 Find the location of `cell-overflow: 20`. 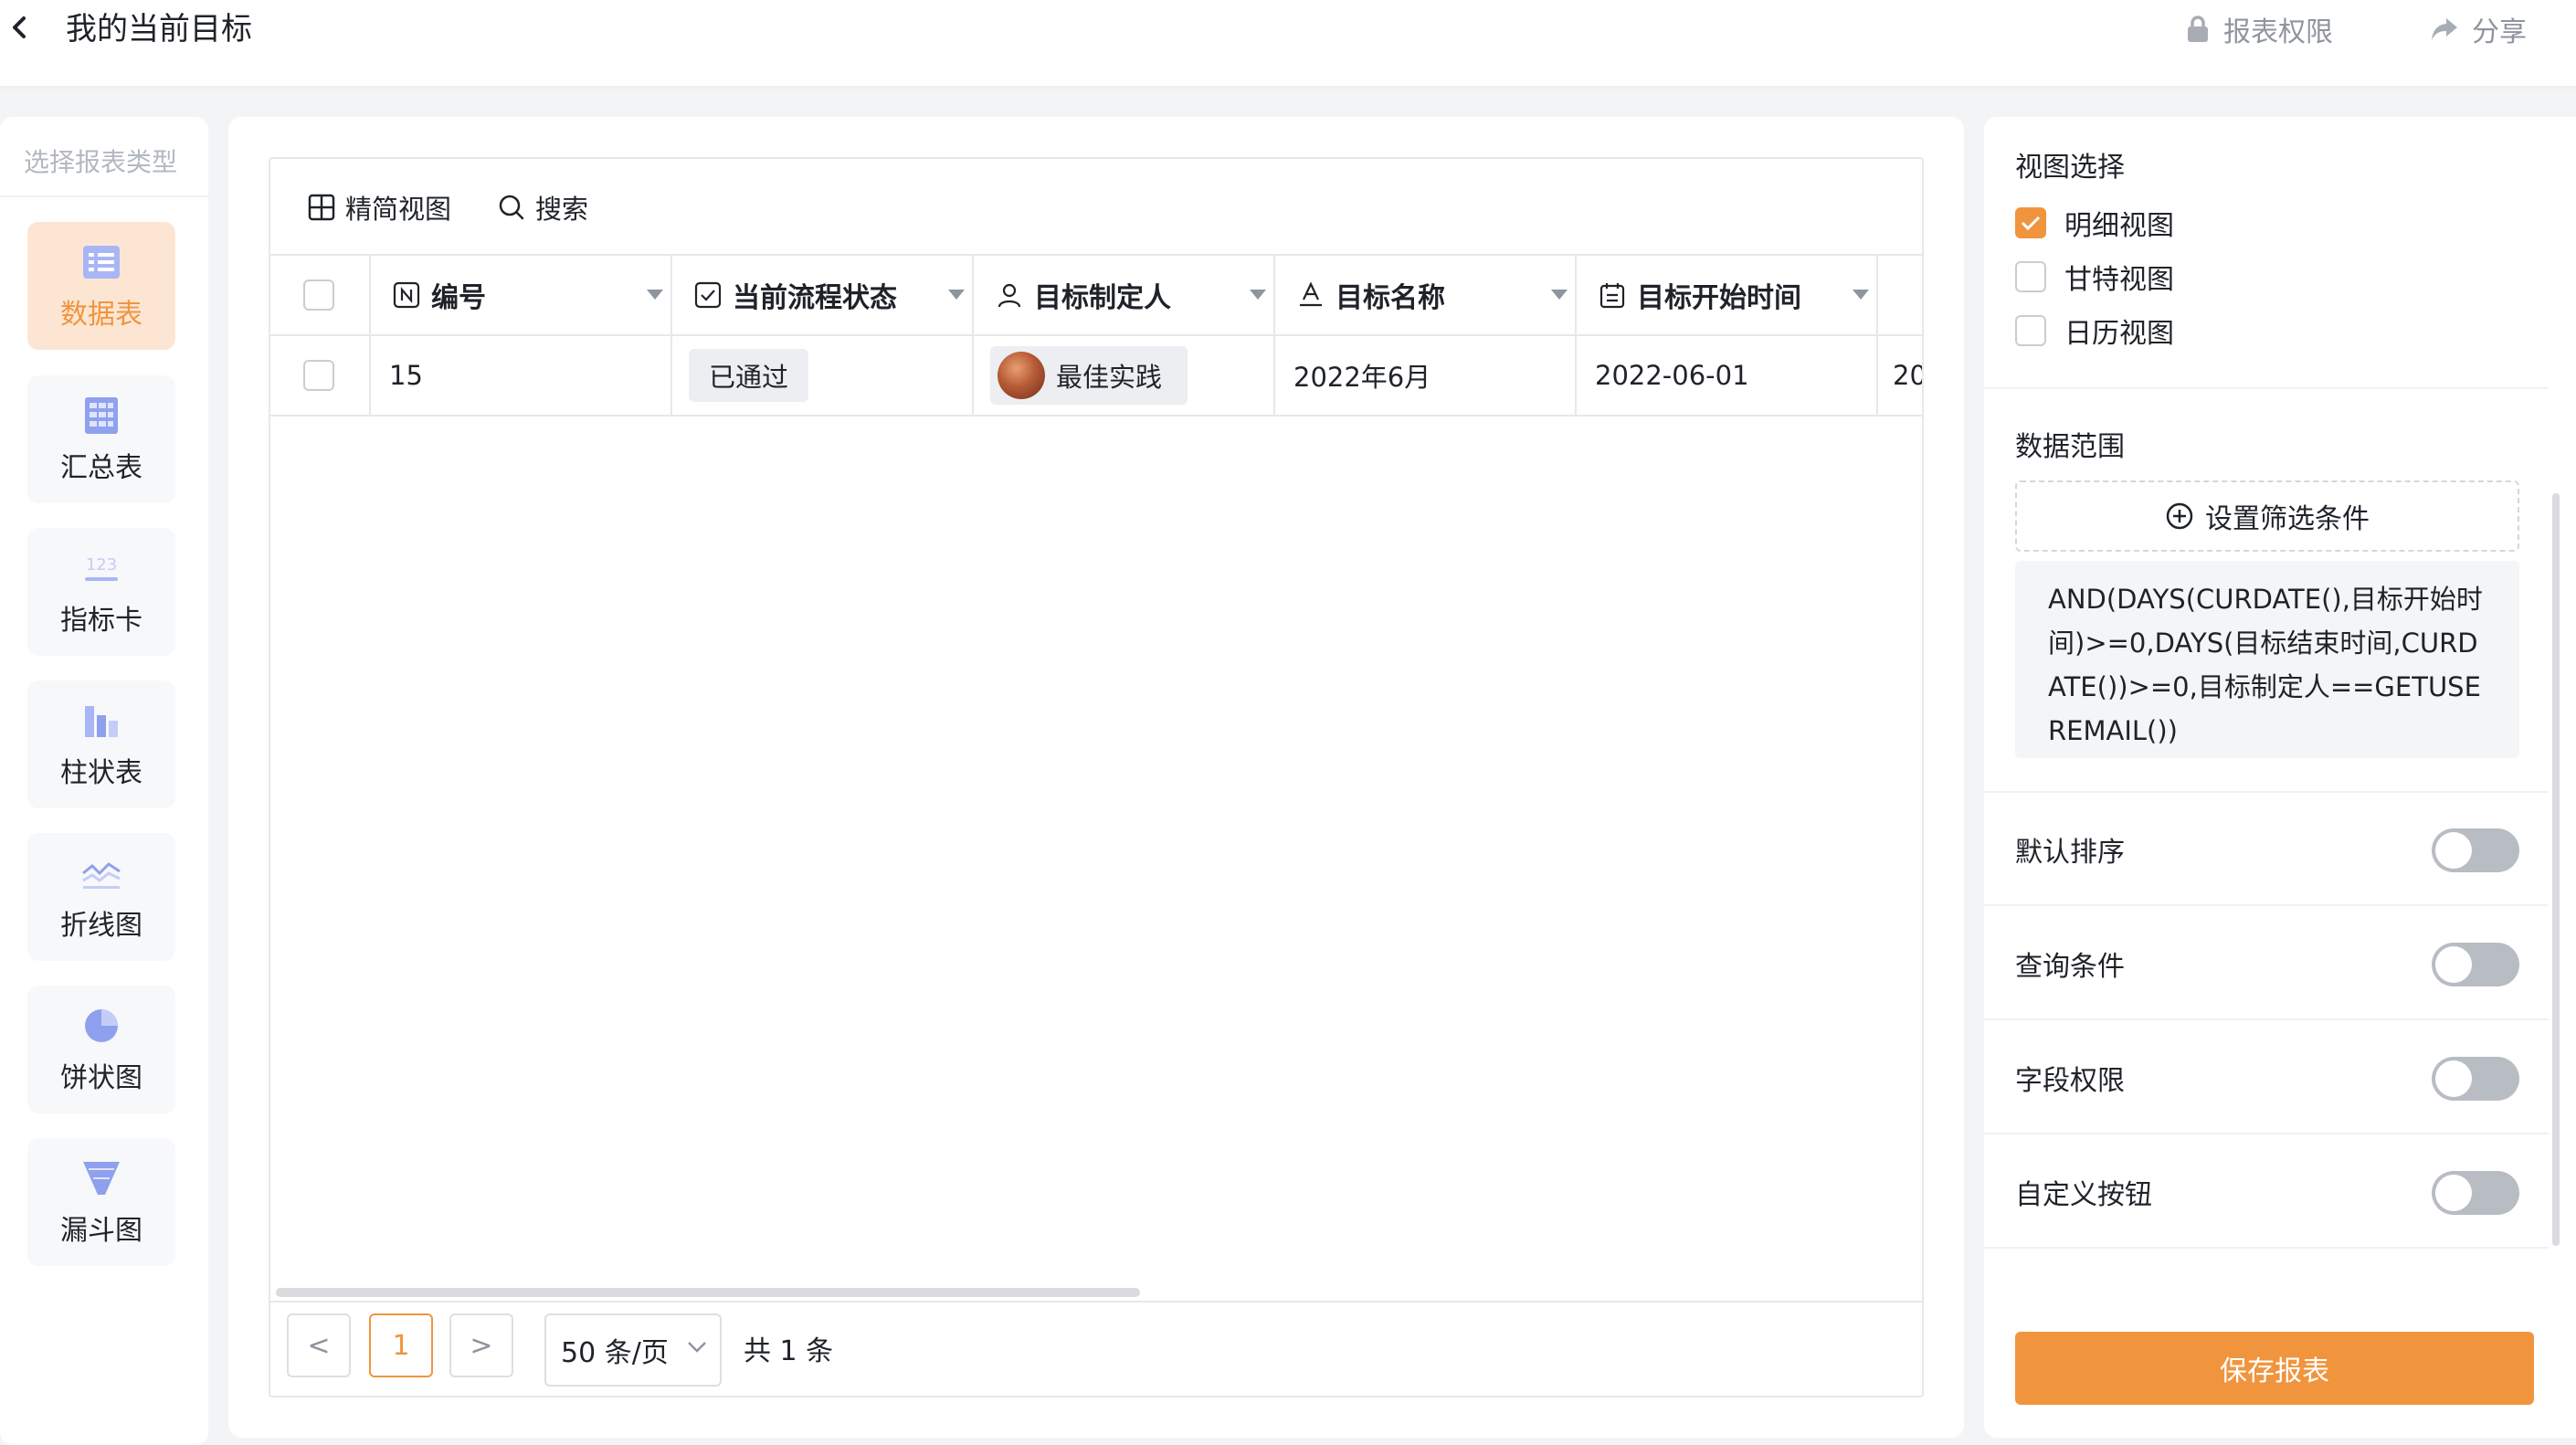

cell-overflow: 20 is located at coordinates (1900, 375).